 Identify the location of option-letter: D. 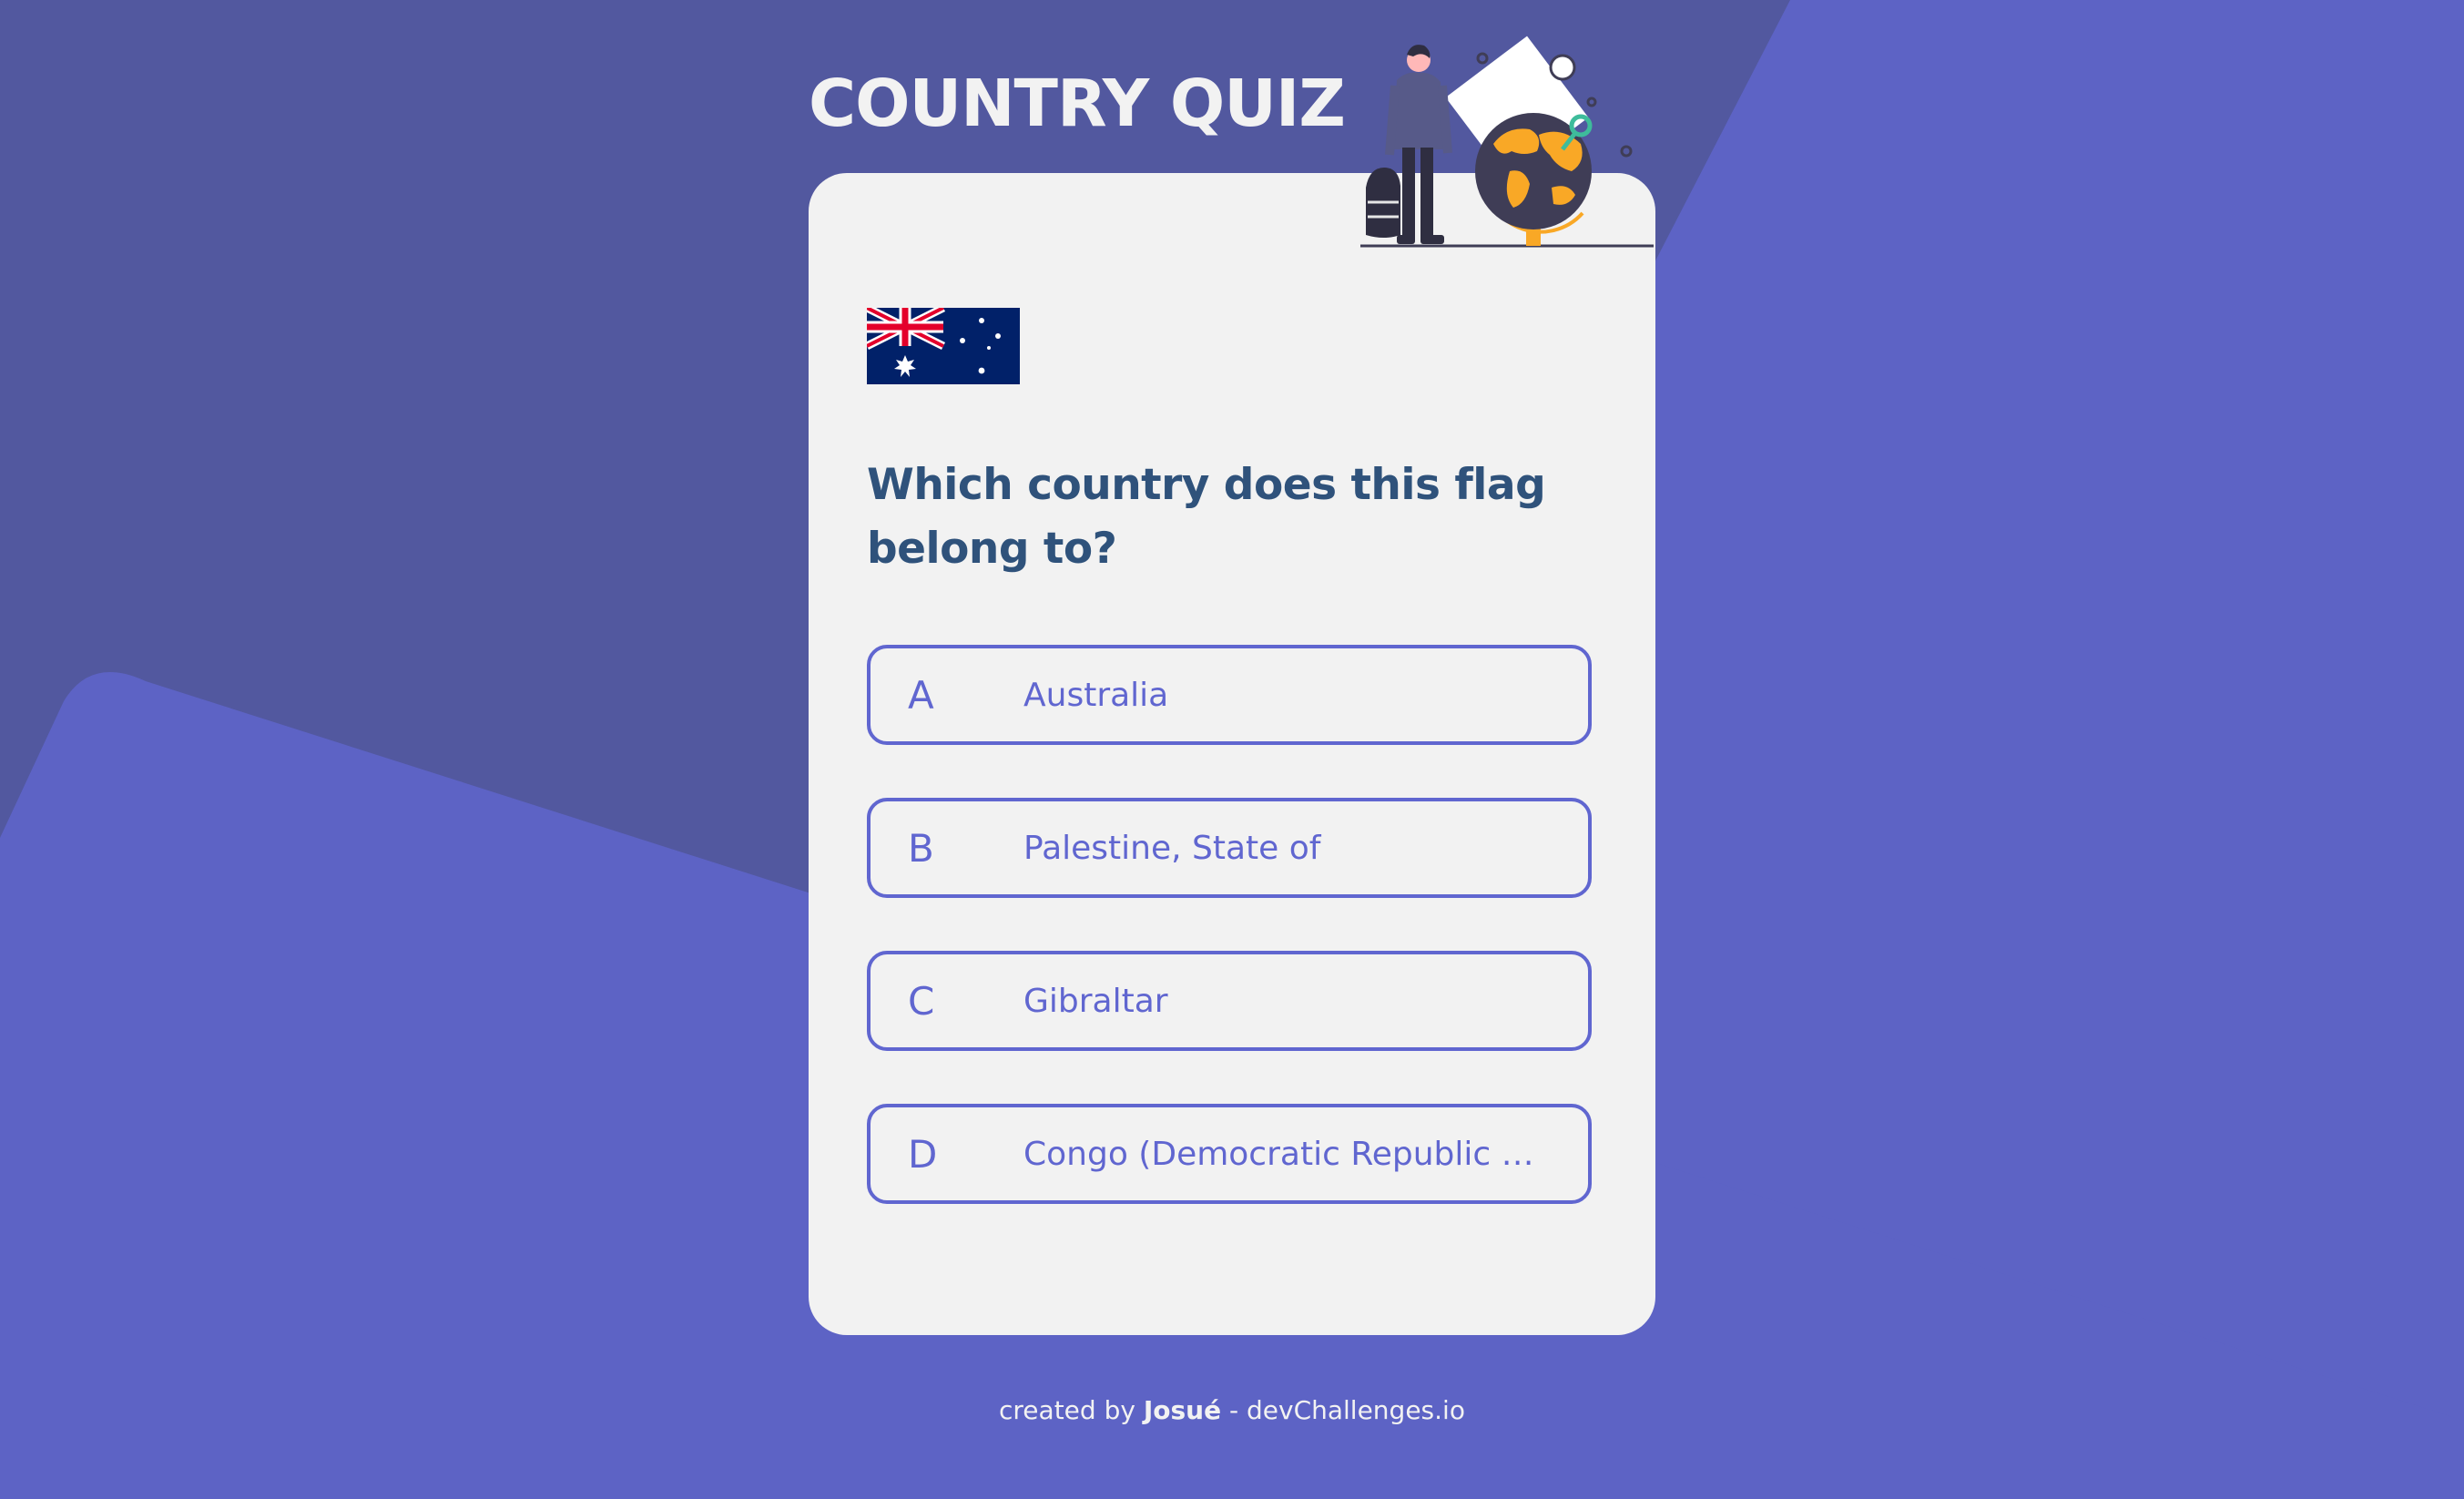
(923, 1154).